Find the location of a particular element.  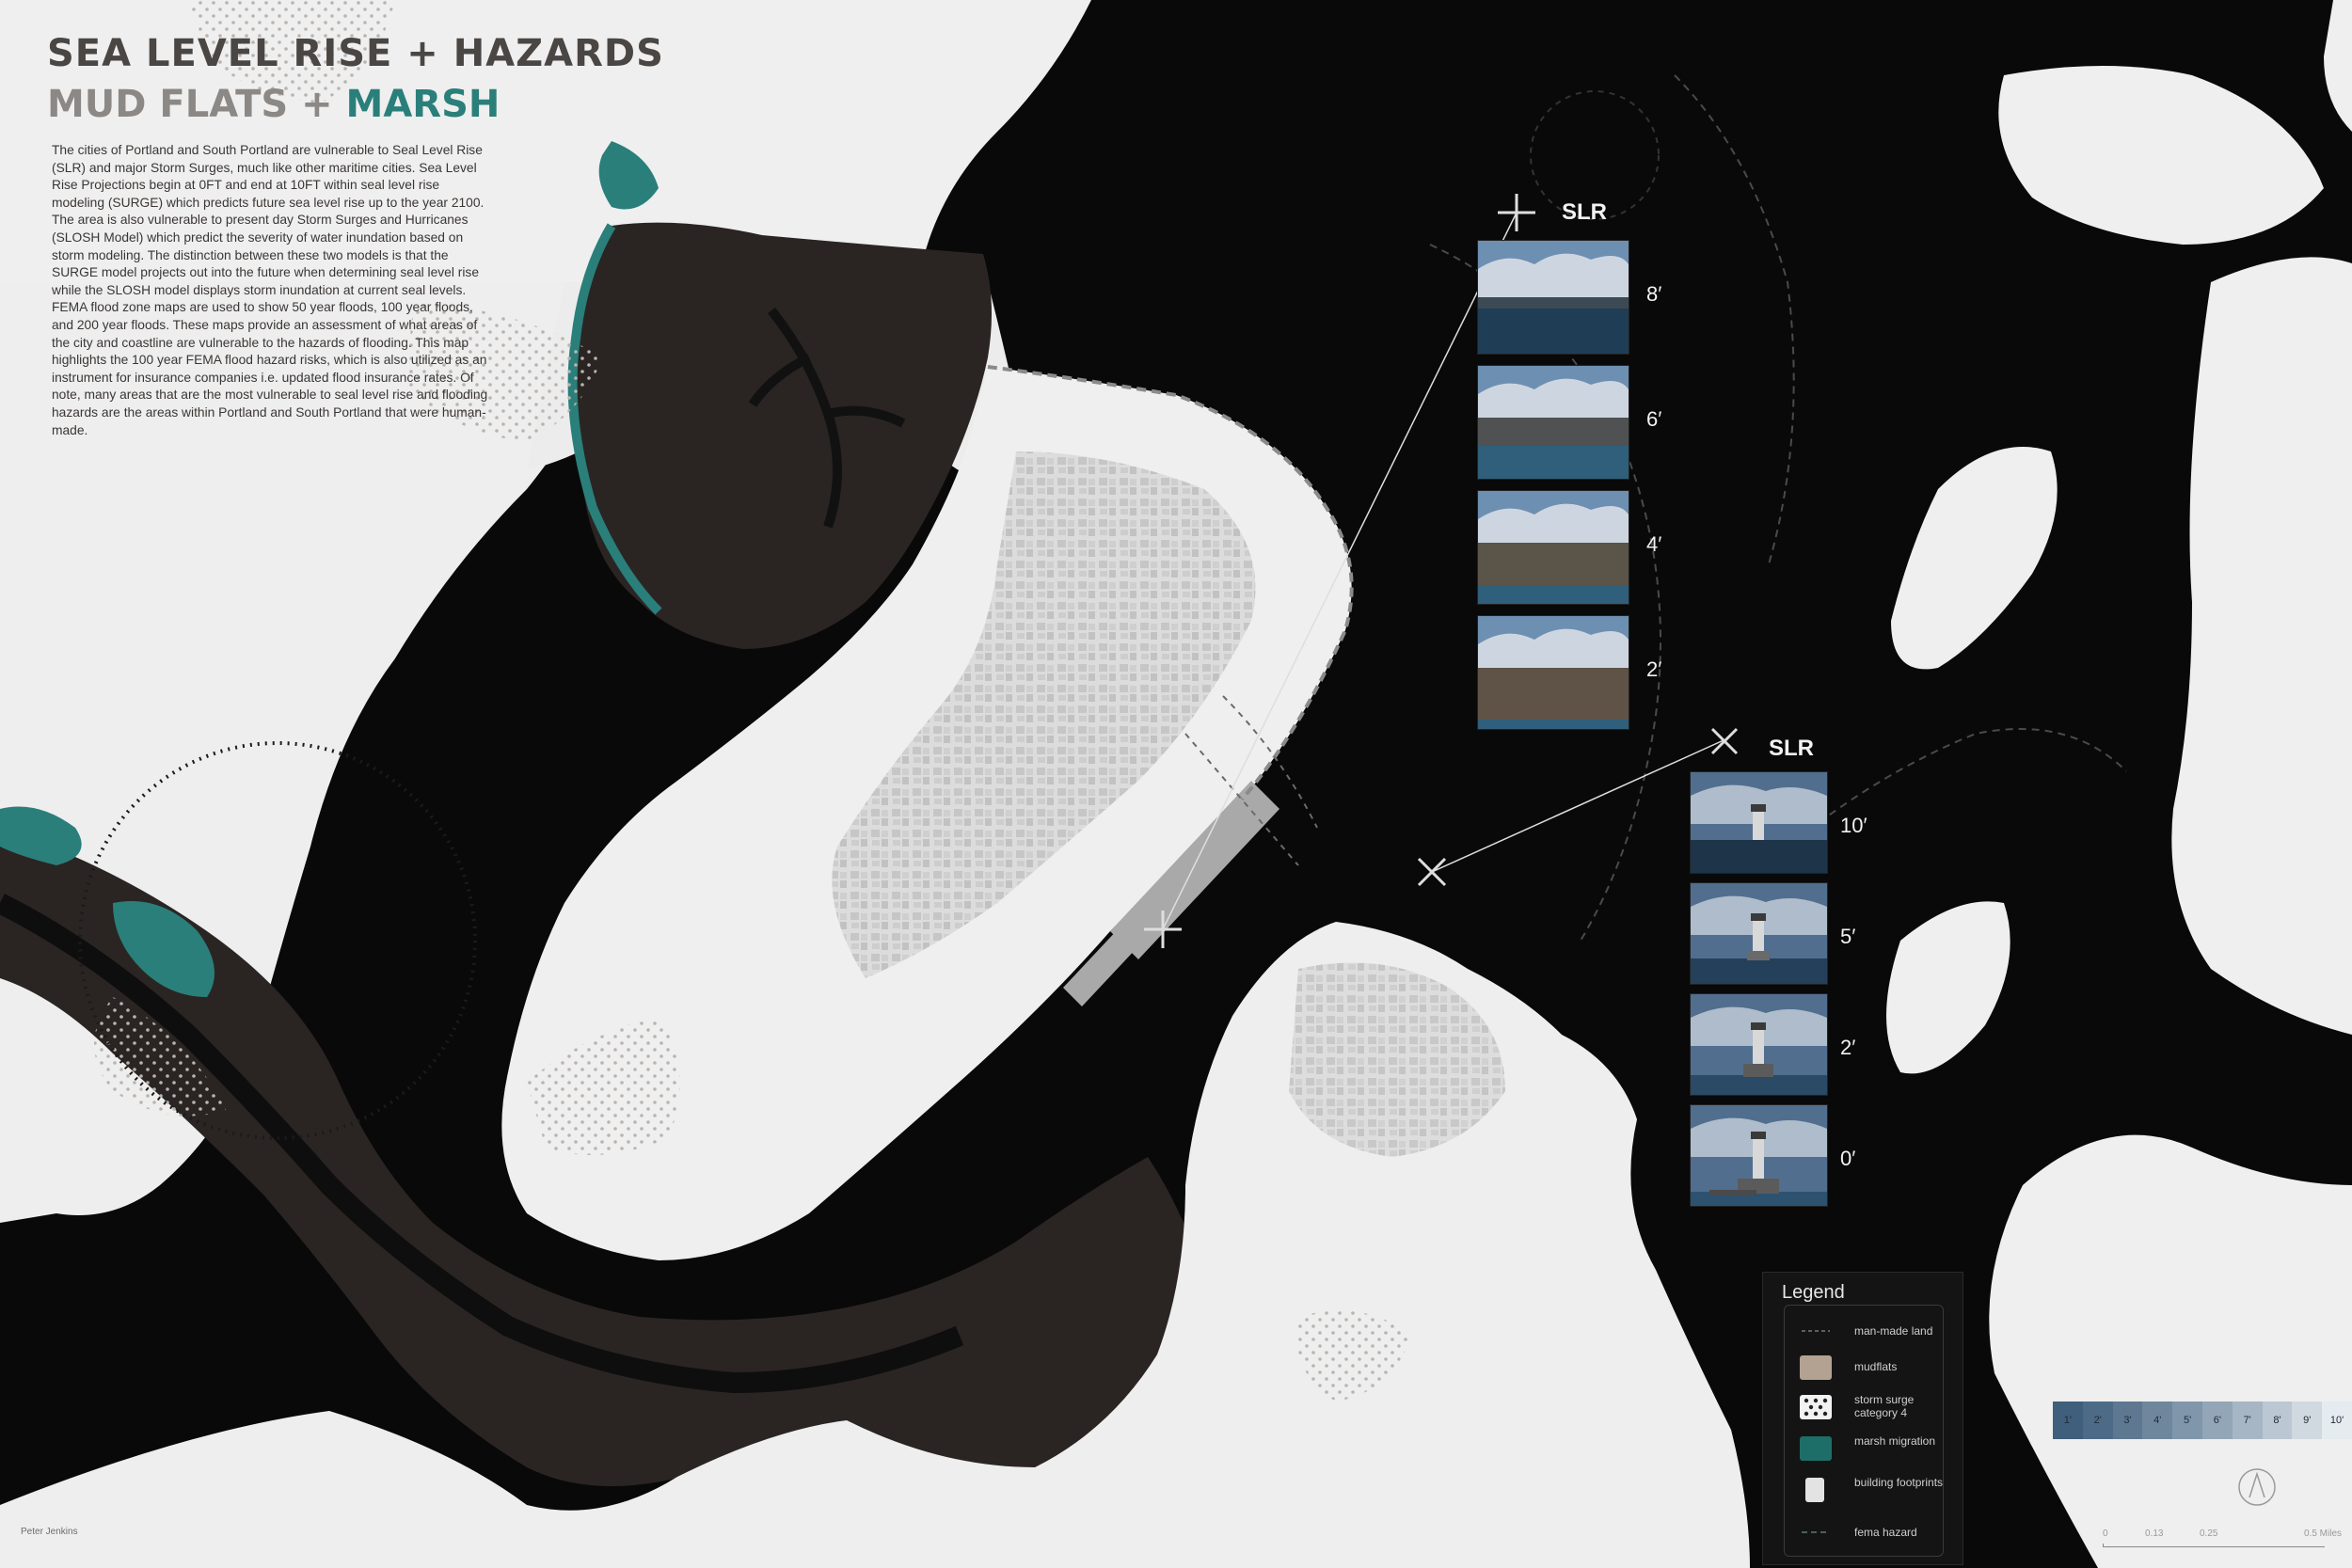

slr-photo-lighthouse-5ft is located at coordinates (1759, 933).